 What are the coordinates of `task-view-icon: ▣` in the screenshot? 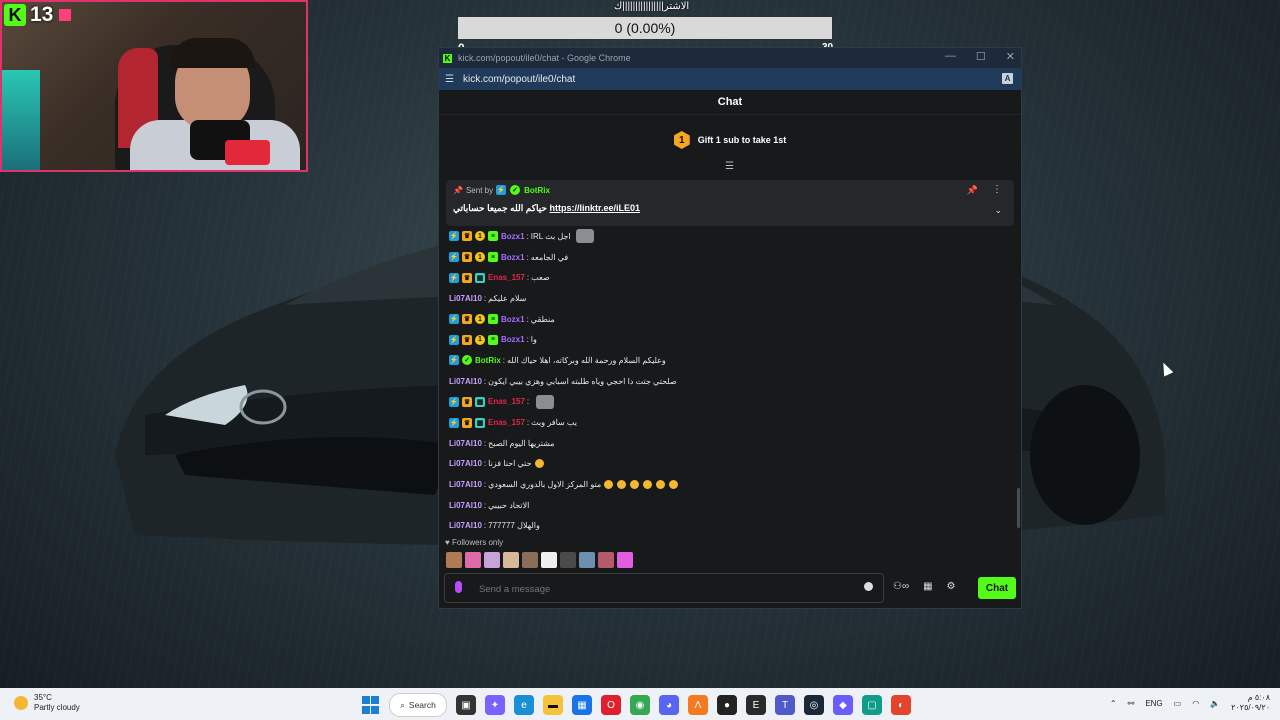 It's located at (466, 705).